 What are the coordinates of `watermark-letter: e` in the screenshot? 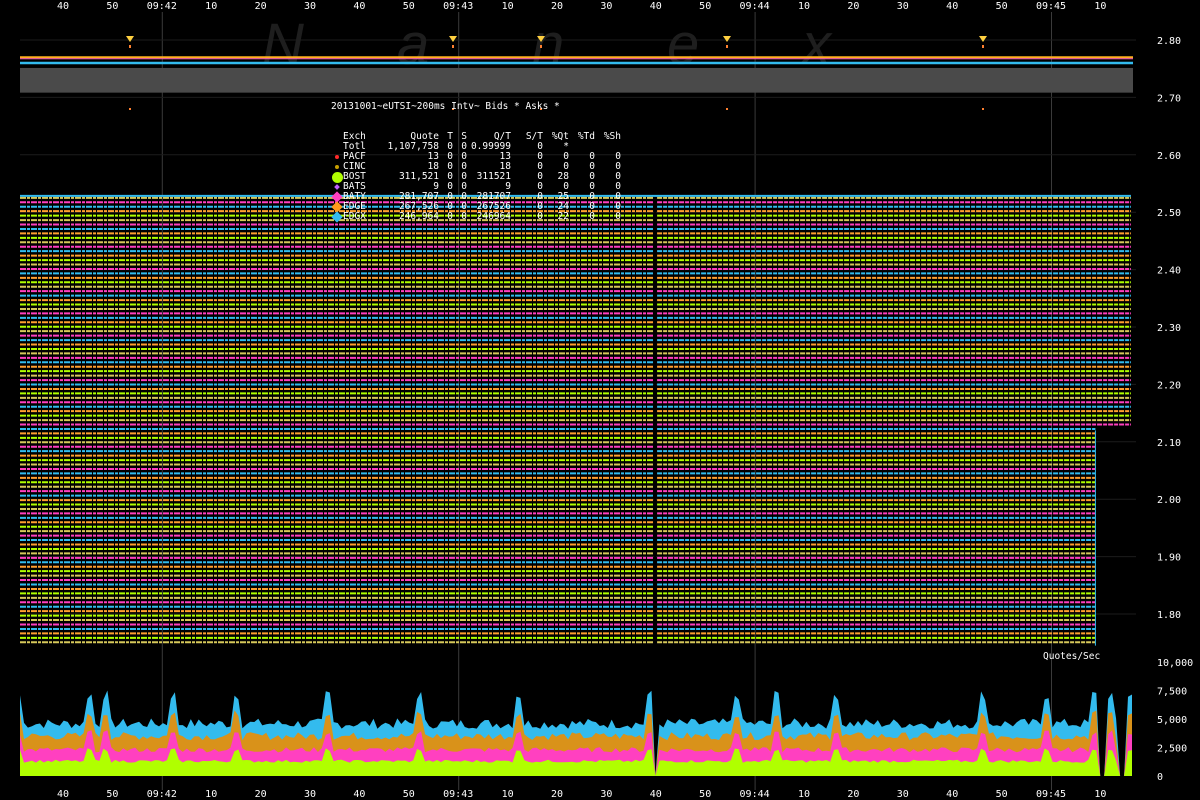 It's located at (683, 44).